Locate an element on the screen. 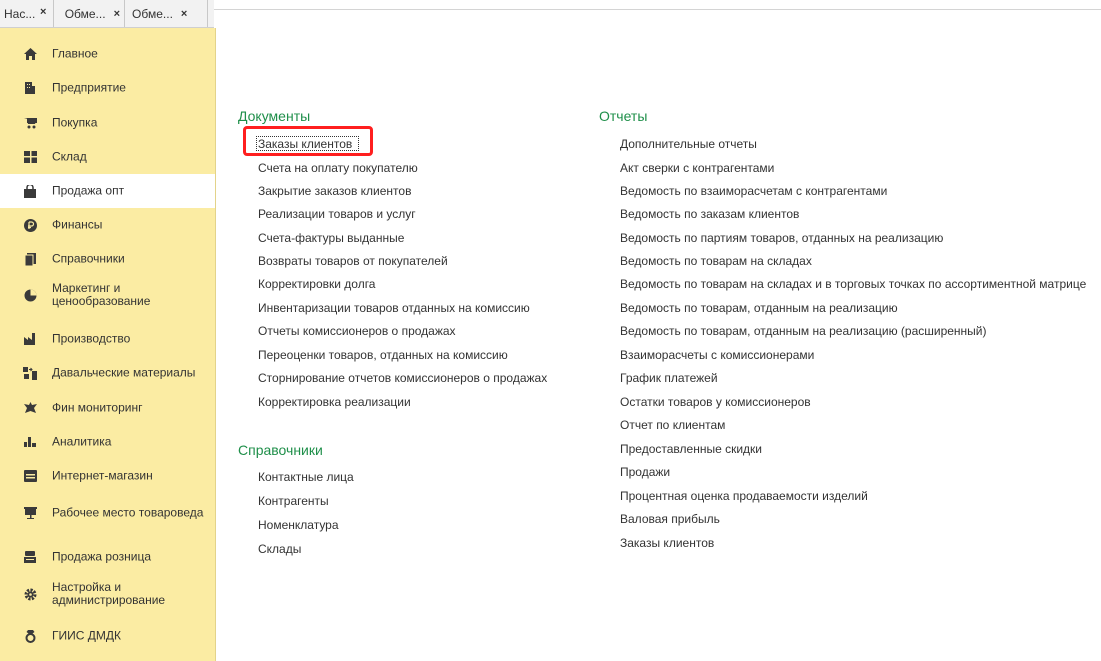 The width and height of the screenshot is (1101, 661). tab-2: Обме... × is located at coordinates (93, 13).